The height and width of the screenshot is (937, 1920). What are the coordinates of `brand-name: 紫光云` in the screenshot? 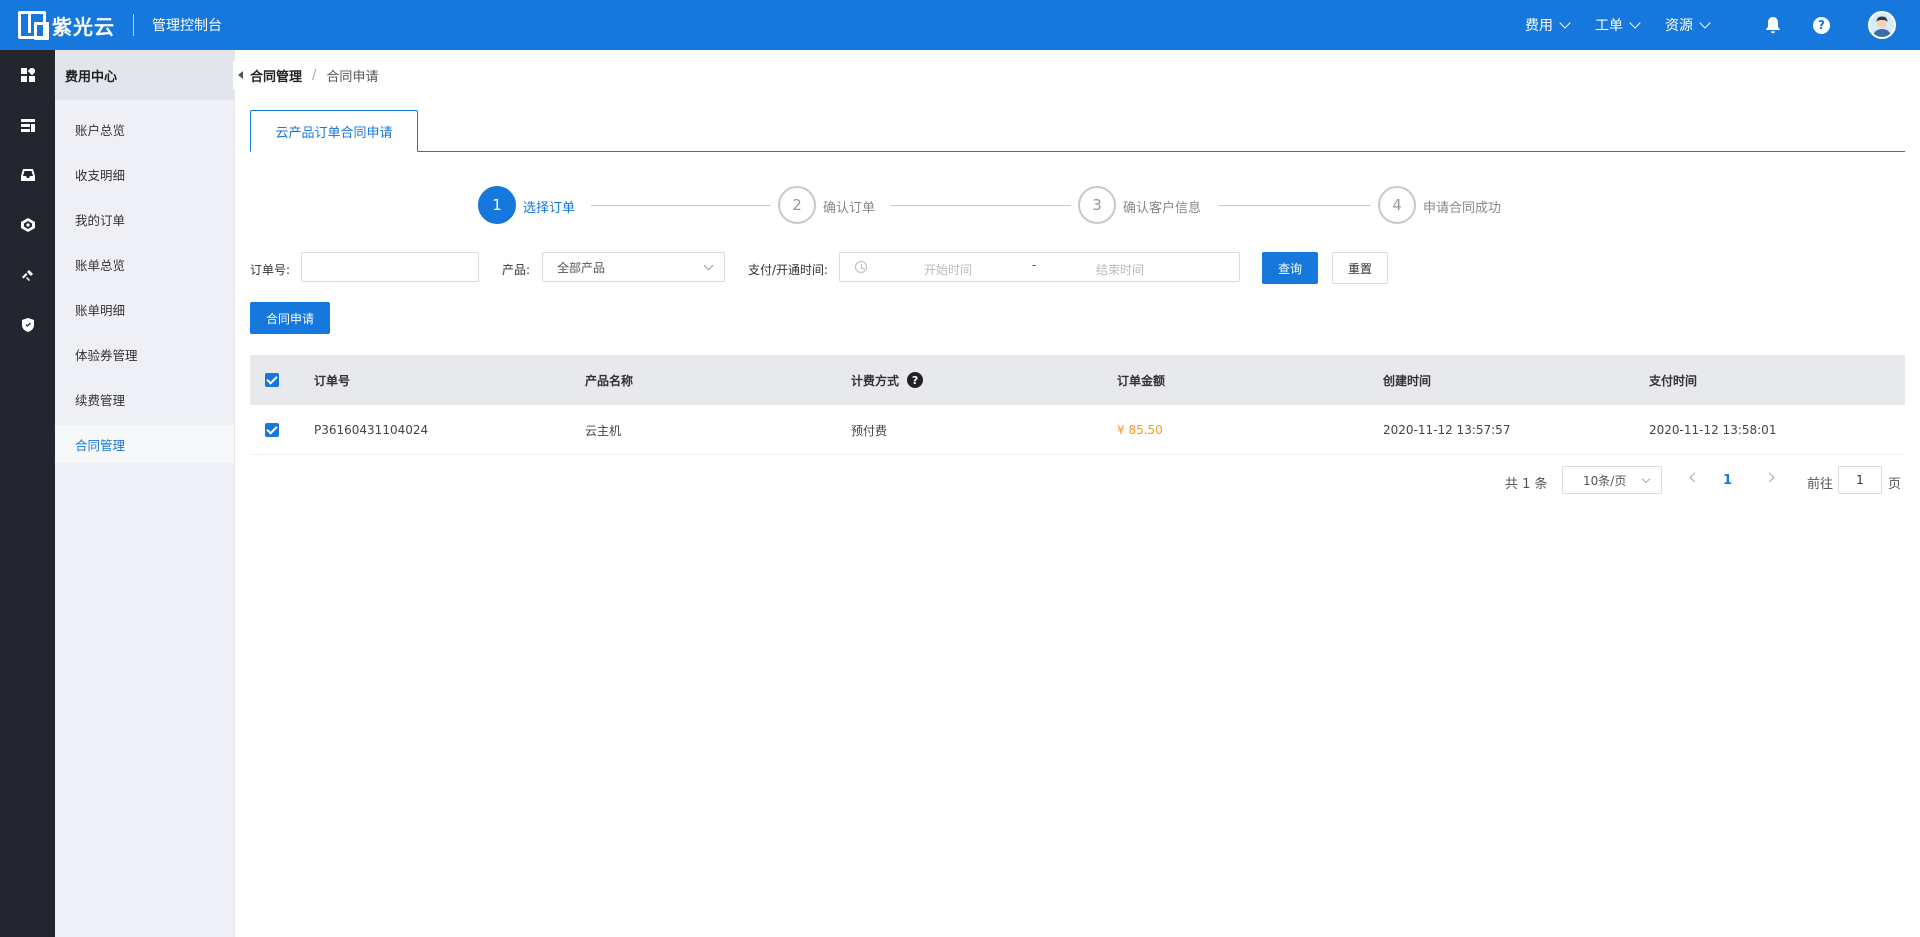 It's located at (83, 26).